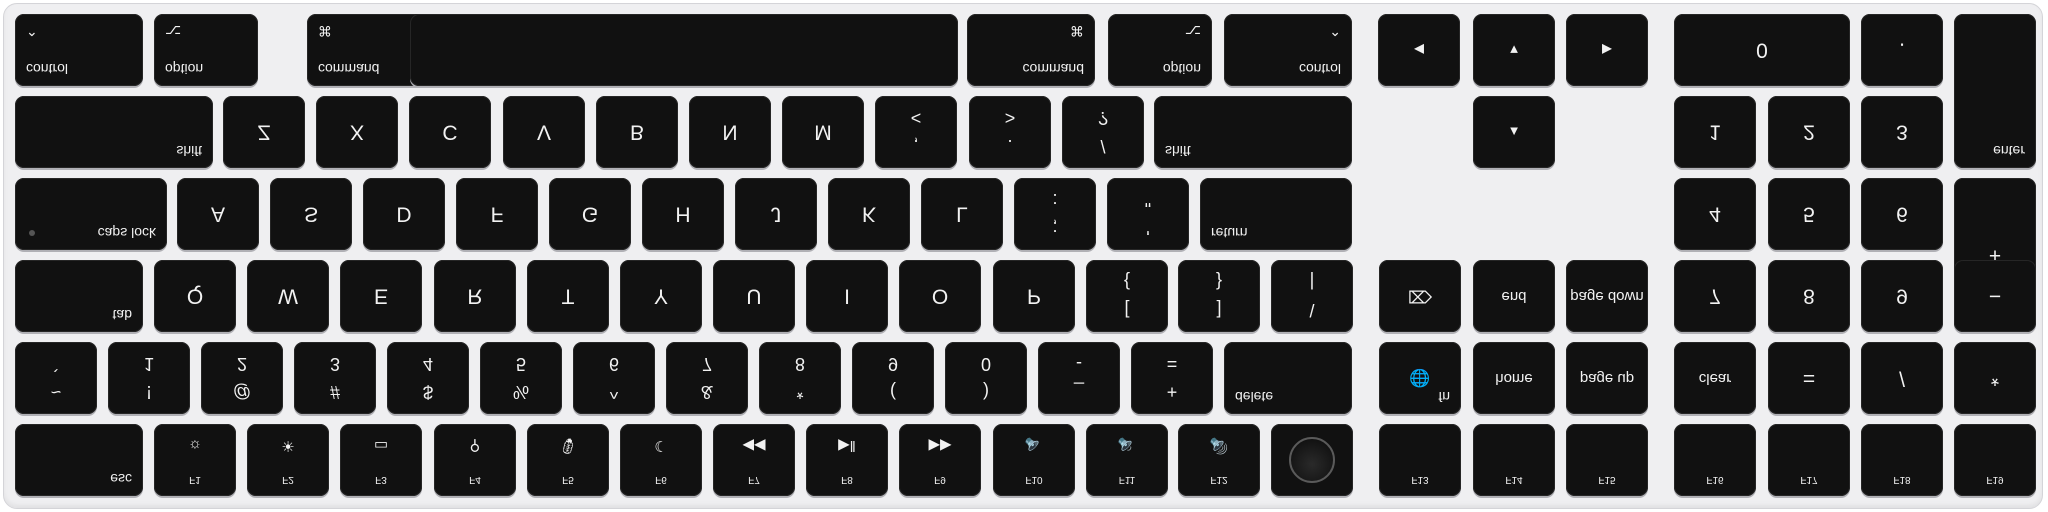 This screenshot has width=2048, height=512. I want to click on key-bracket-left: [{, so click(1127, 296).